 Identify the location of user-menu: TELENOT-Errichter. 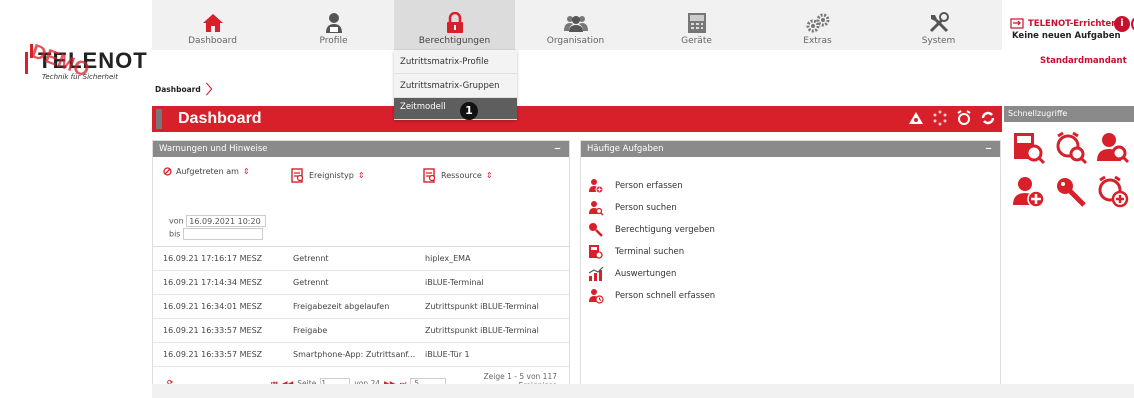
(1062, 23).